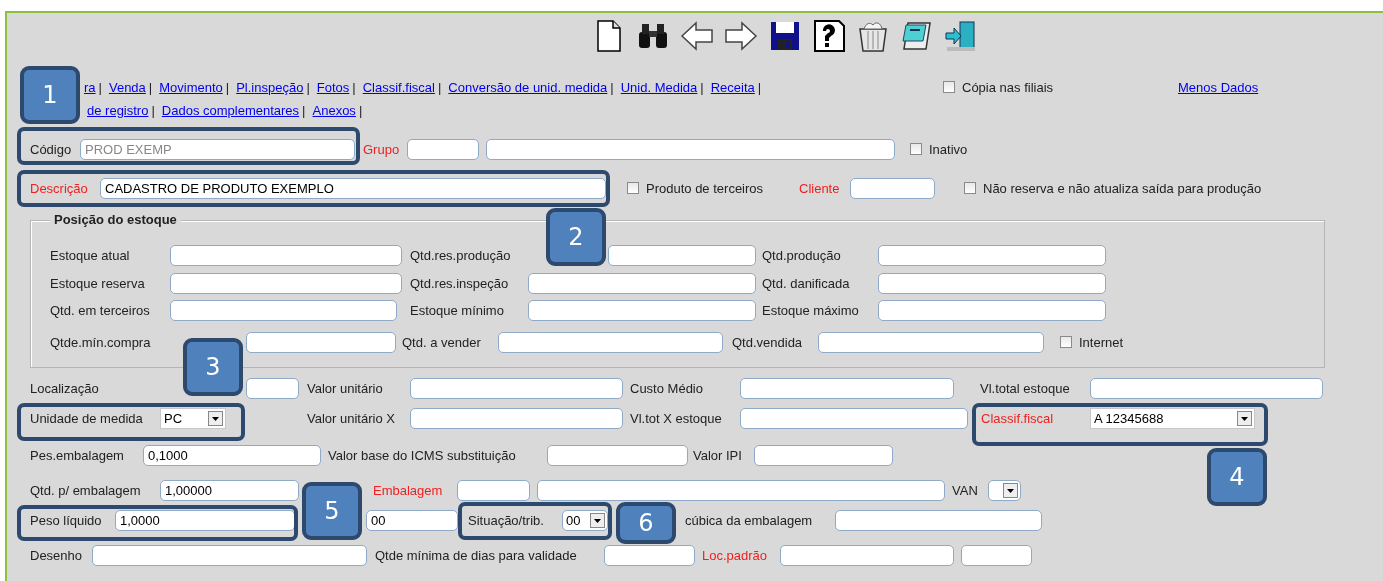  Describe the element at coordinates (229, 490) in the screenshot. I see `input-field: 1,00000` at that location.